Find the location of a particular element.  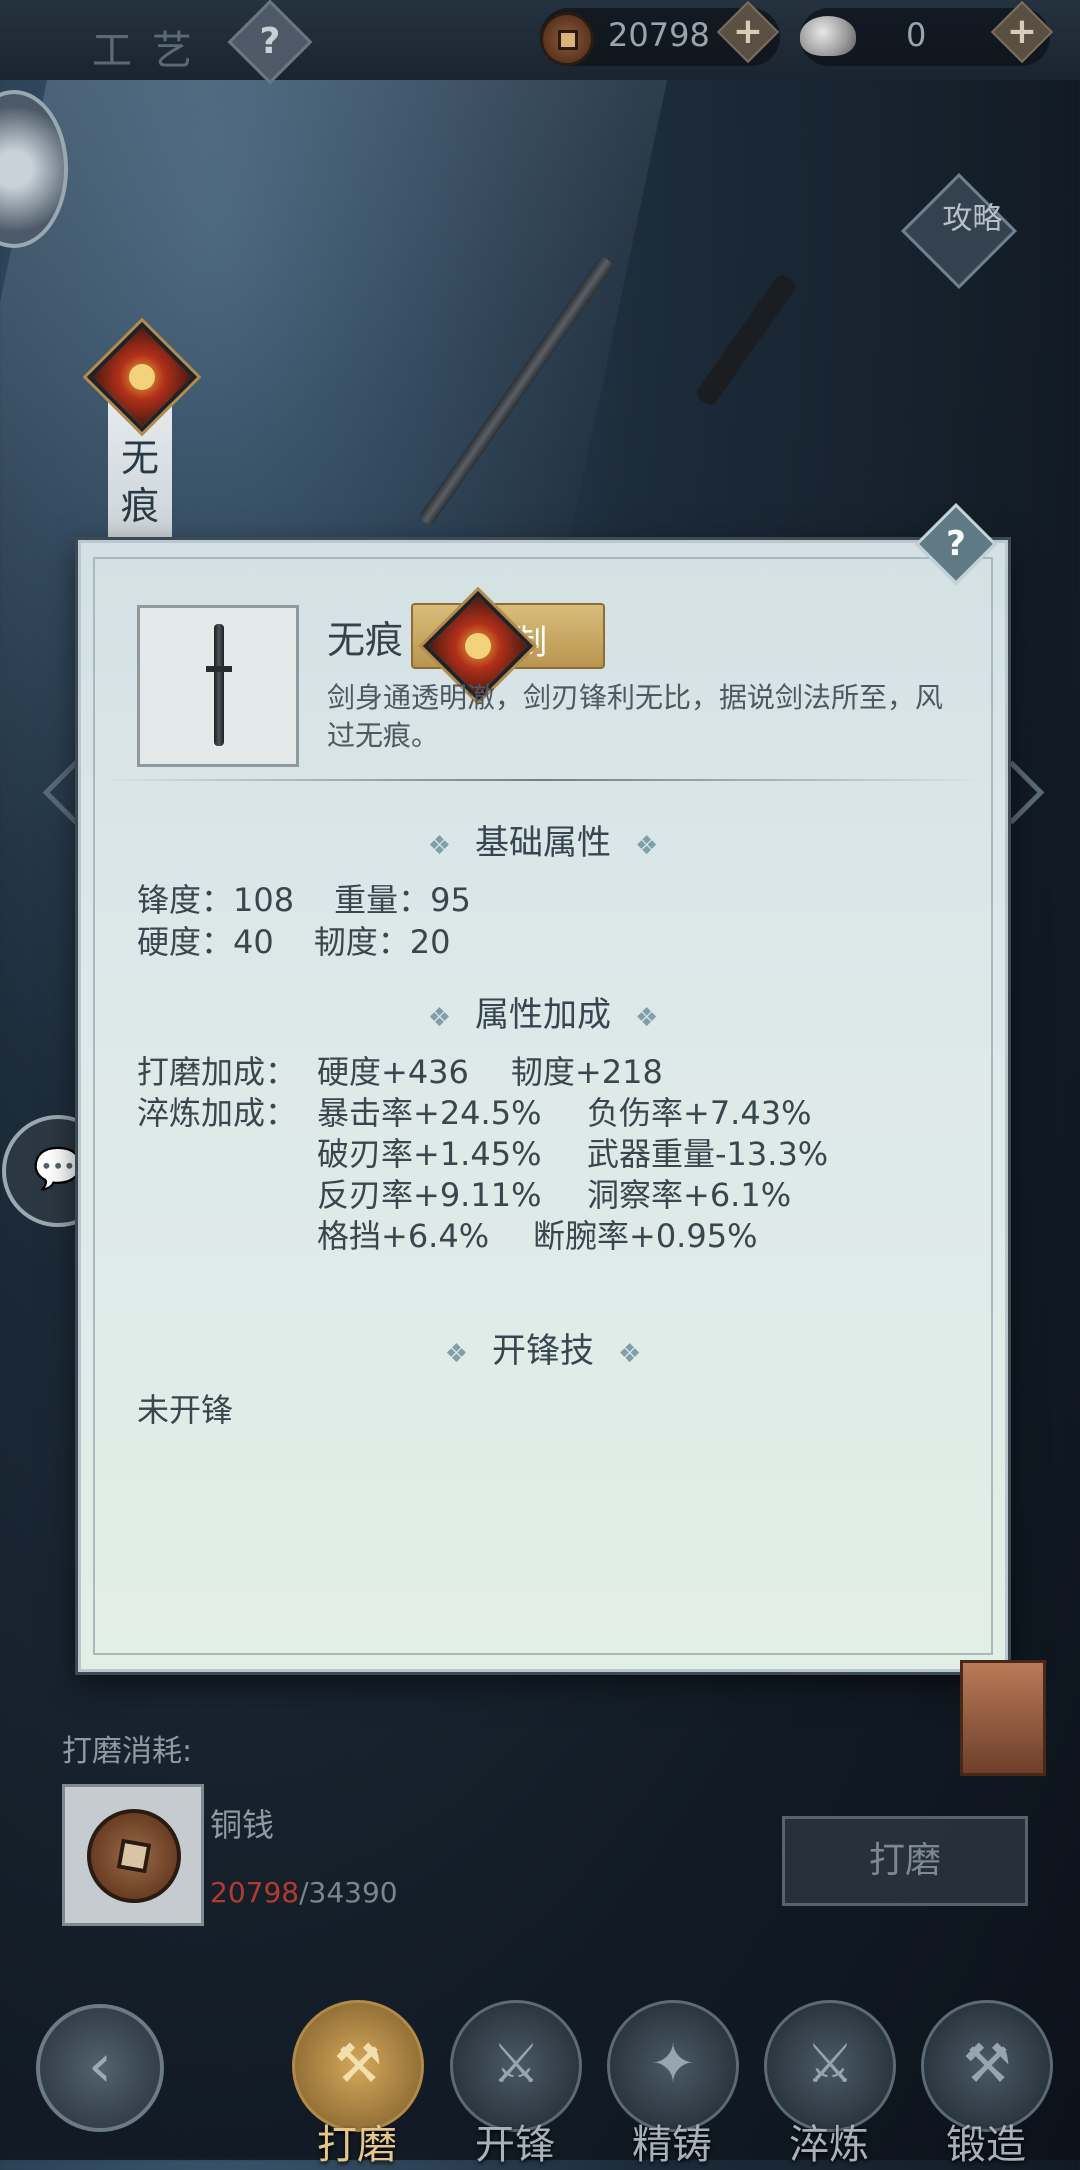

copper-value: 20798 is located at coordinates (659, 35).